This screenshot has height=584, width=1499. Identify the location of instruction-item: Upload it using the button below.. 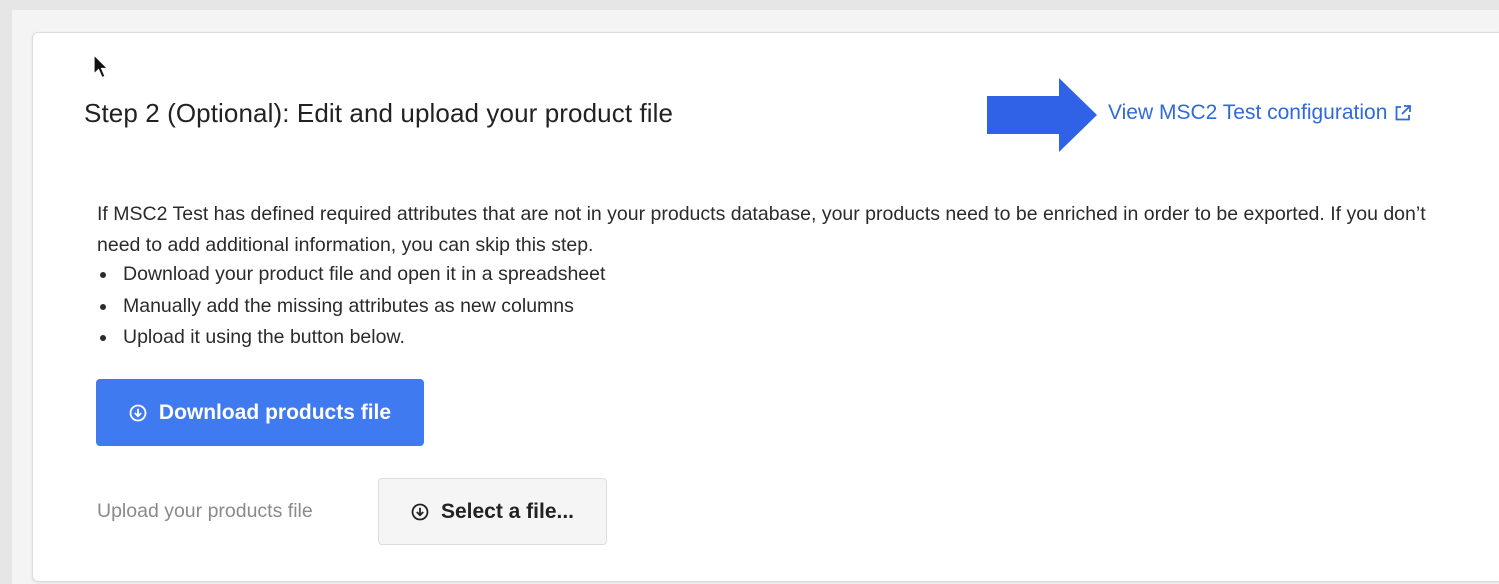
(351, 338).